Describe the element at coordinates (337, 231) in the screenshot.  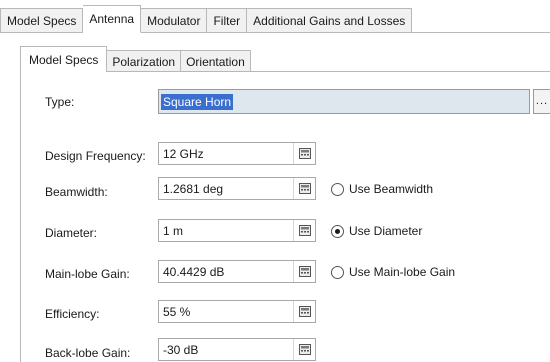
I see `radio-selected-icon` at that location.